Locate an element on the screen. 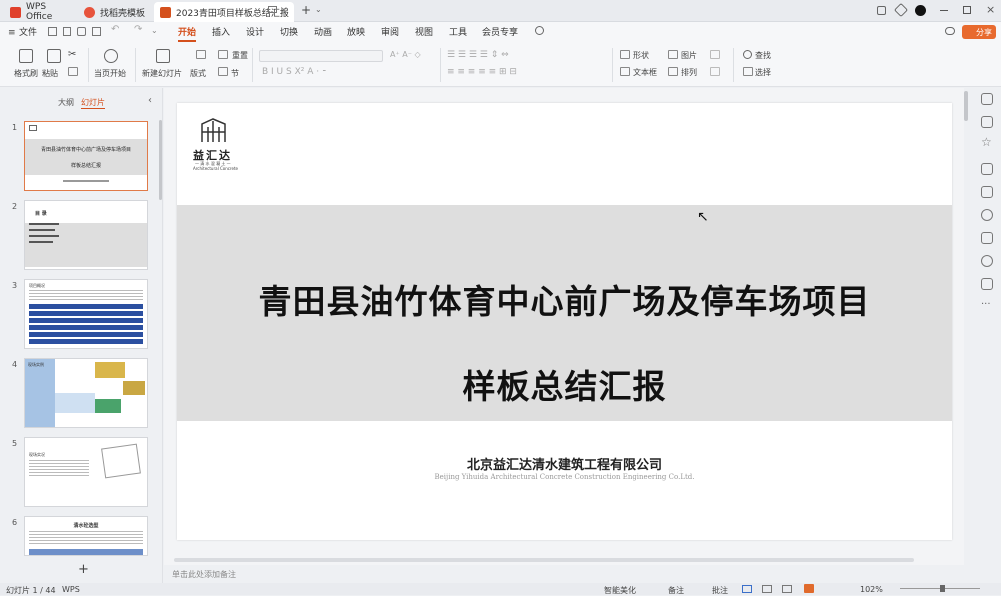 This screenshot has height=596, width=1001. help-icon is located at coordinates (987, 261).